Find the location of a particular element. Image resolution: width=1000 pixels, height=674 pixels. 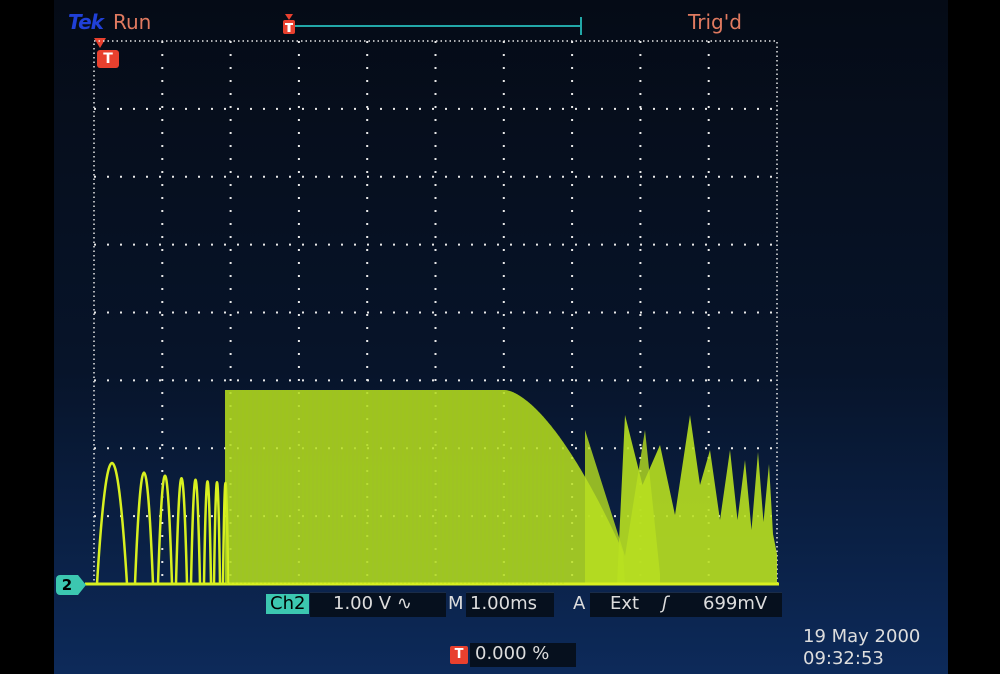

volts-per-div: 1.00 V ∿ is located at coordinates (372, 604).